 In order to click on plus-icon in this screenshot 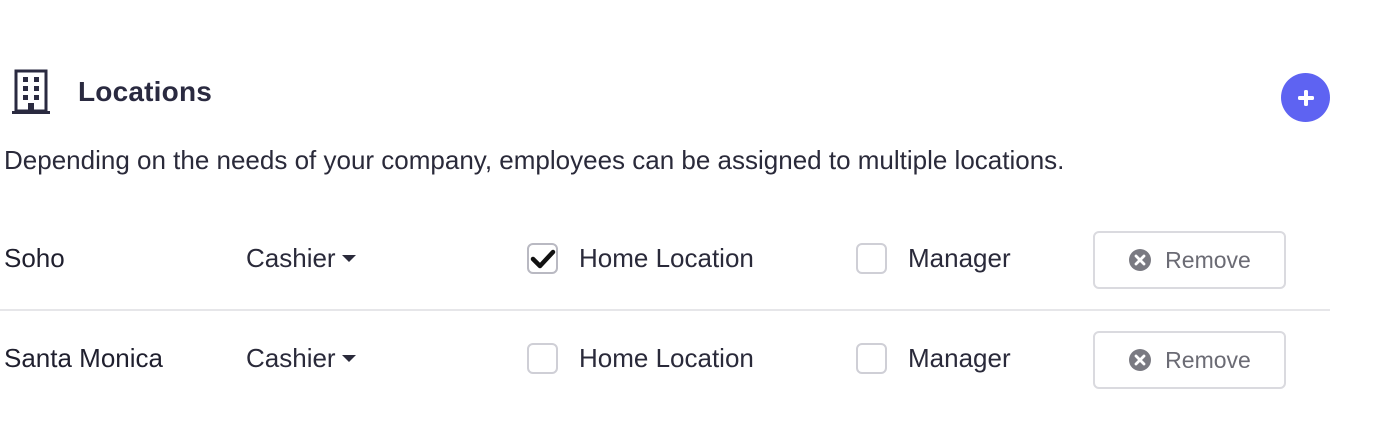, I will do `click(1305, 97)`.